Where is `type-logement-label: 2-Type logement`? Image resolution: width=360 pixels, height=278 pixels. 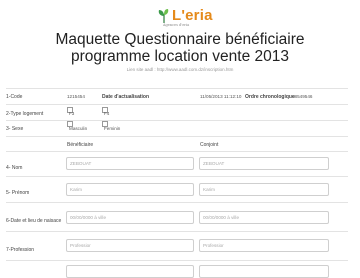
type-logement-label: 2-Type logement is located at coordinates (25, 114).